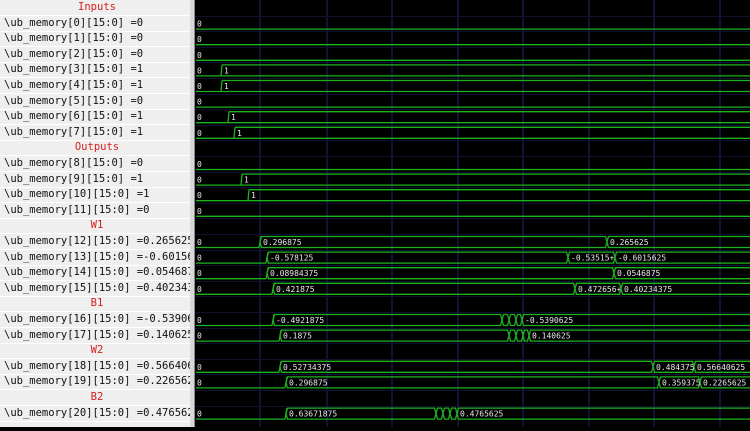  Describe the element at coordinates (95, 304) in the screenshot. I see `group-header: B1` at that location.